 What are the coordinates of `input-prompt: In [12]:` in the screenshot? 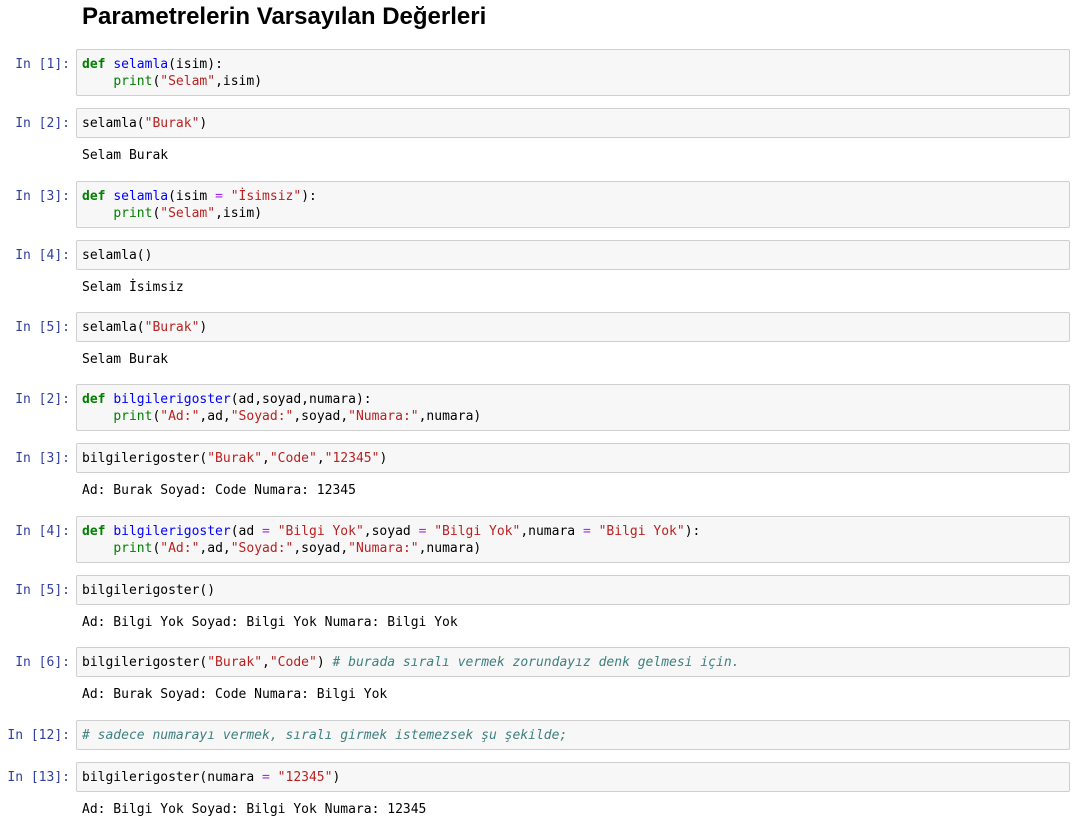 It's located at (38, 735).